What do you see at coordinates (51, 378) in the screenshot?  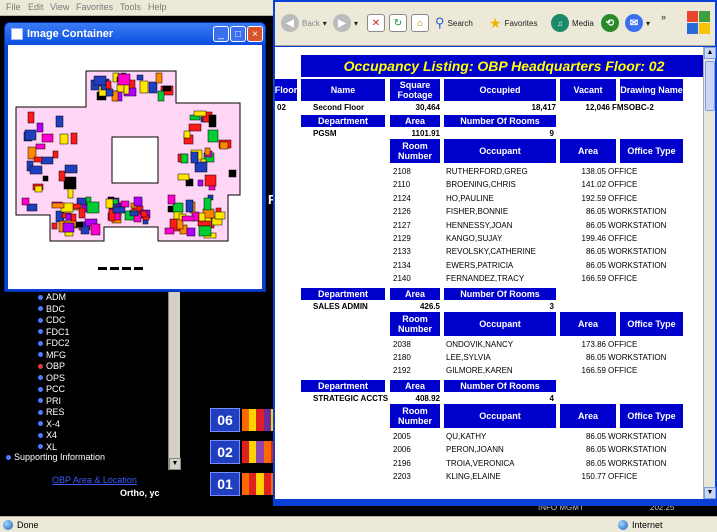 I see `tree-item-ops: OPS` at bounding box center [51, 378].